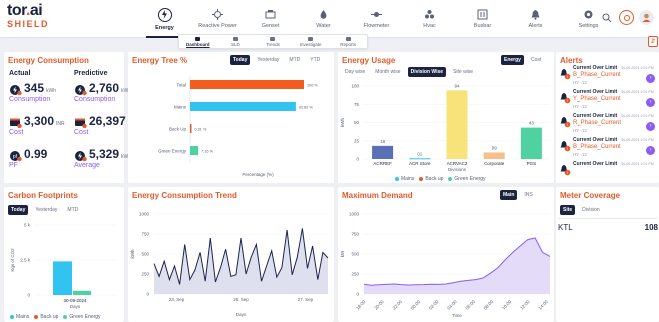 The height and width of the screenshot is (322, 659). What do you see at coordinates (164, 19) in the screenshot?
I see `nav-energy: Energy` at bounding box center [164, 19].